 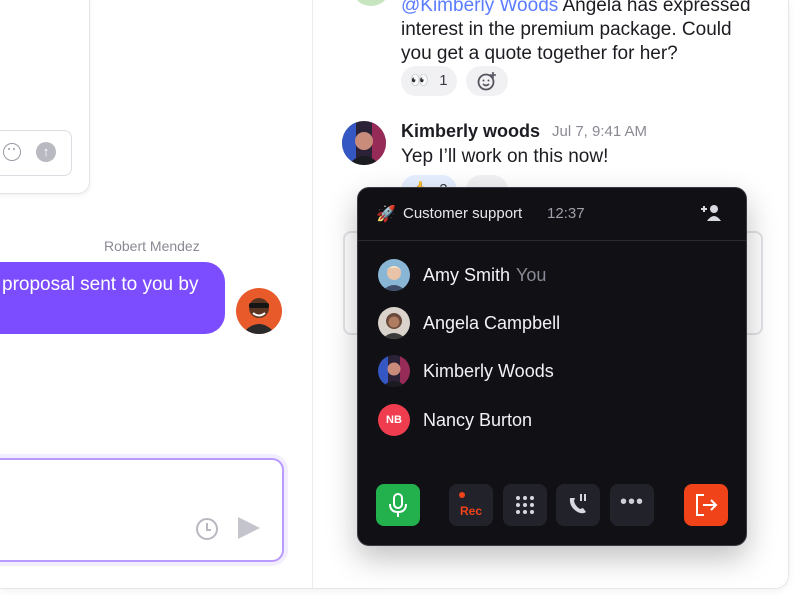 What do you see at coordinates (152, 246) in the screenshot?
I see `sender-name: Robert Mendez` at bounding box center [152, 246].